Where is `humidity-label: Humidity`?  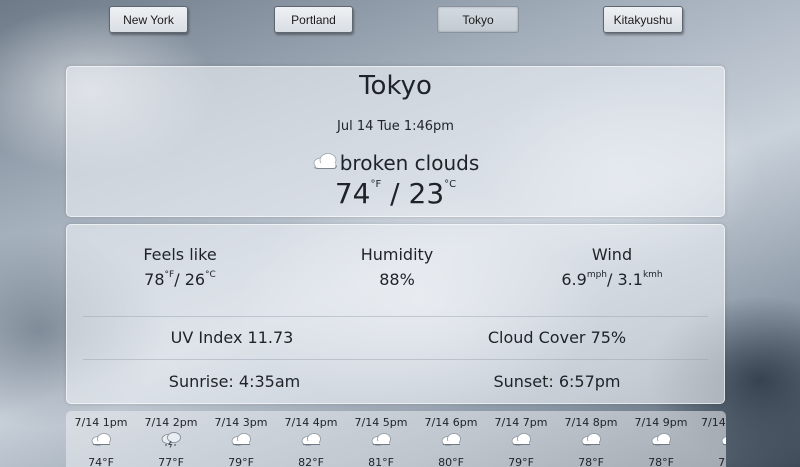
humidity-label: Humidity is located at coordinates (397, 254).